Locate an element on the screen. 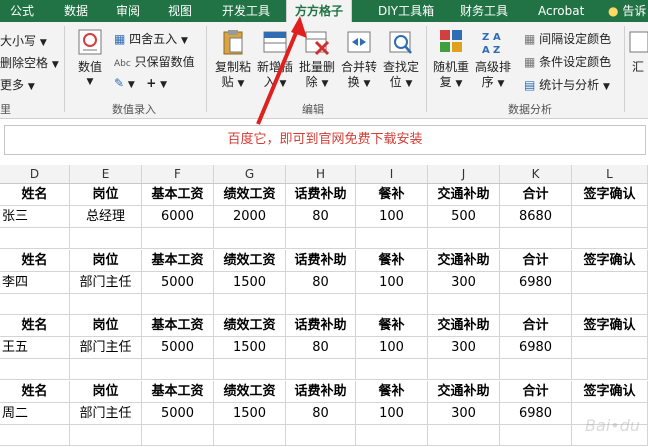  data-cell: 李四 is located at coordinates (35, 283).